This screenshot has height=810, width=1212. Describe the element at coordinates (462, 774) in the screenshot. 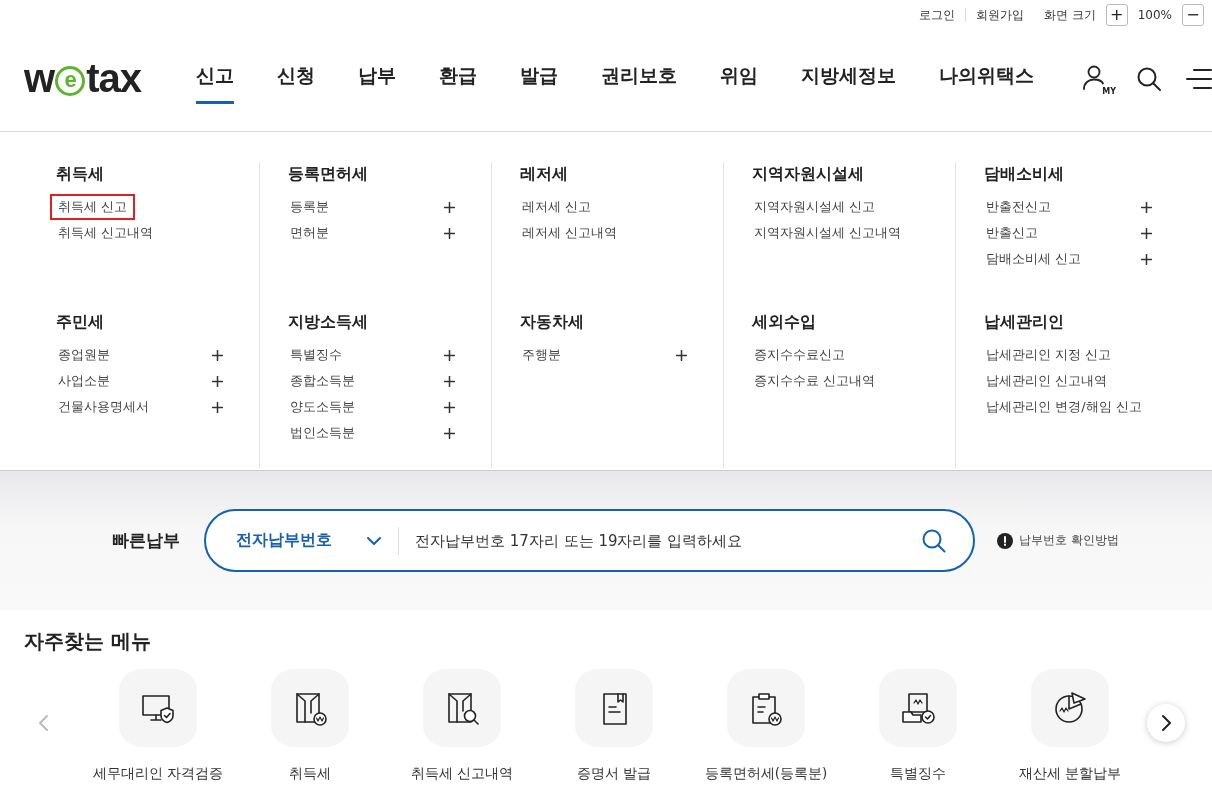

I see `menu-tile-label: 취득세 신고내역` at that location.